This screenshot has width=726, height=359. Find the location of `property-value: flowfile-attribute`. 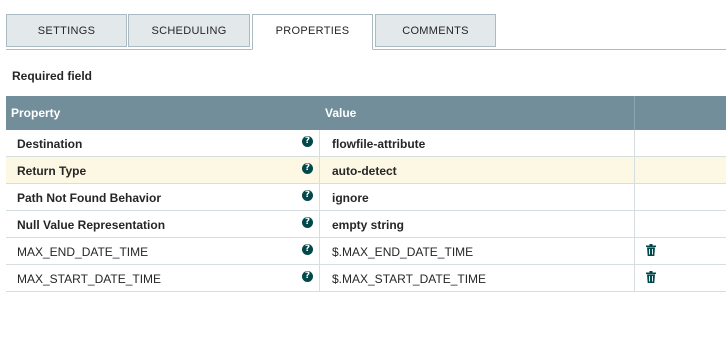

property-value: flowfile-attribute is located at coordinates (379, 144).